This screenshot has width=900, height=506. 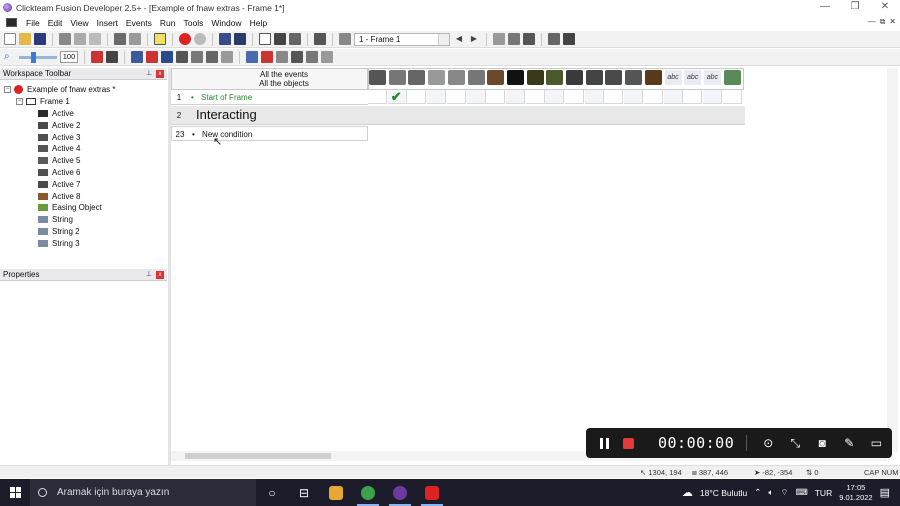 I want to click on zoom-value: 100, so click(x=69, y=57).